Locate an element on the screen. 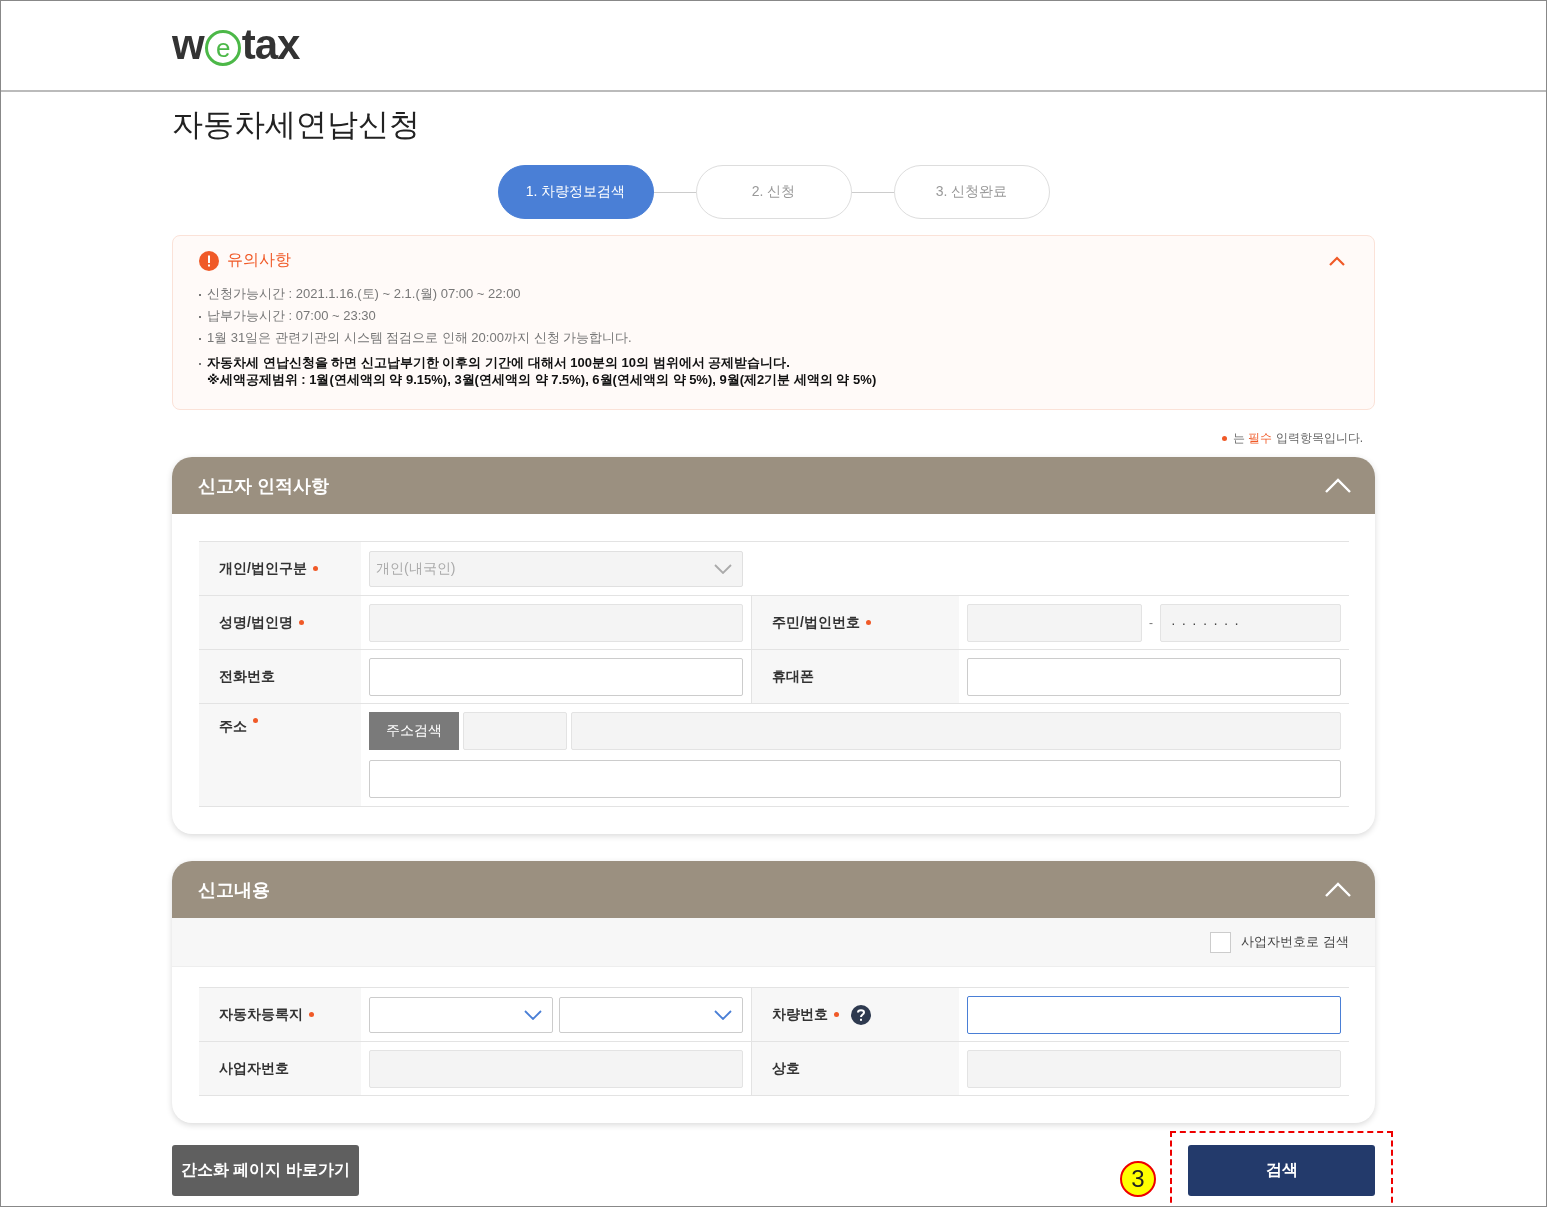 The height and width of the screenshot is (1207, 1547). field-label: 개인/법인구분 is located at coordinates (263, 568).